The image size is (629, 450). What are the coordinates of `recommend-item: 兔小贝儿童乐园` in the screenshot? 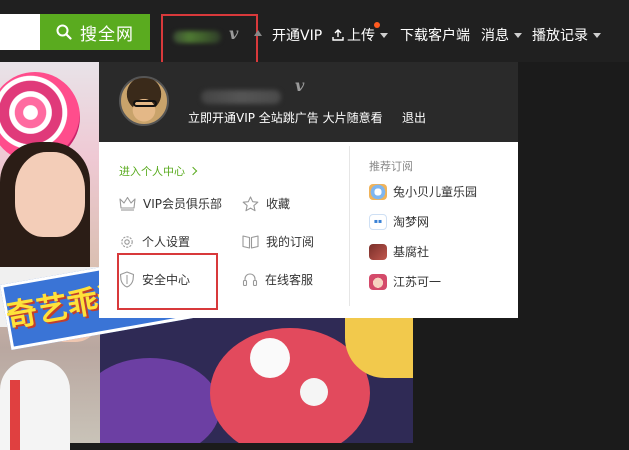 It's located at (423, 191).